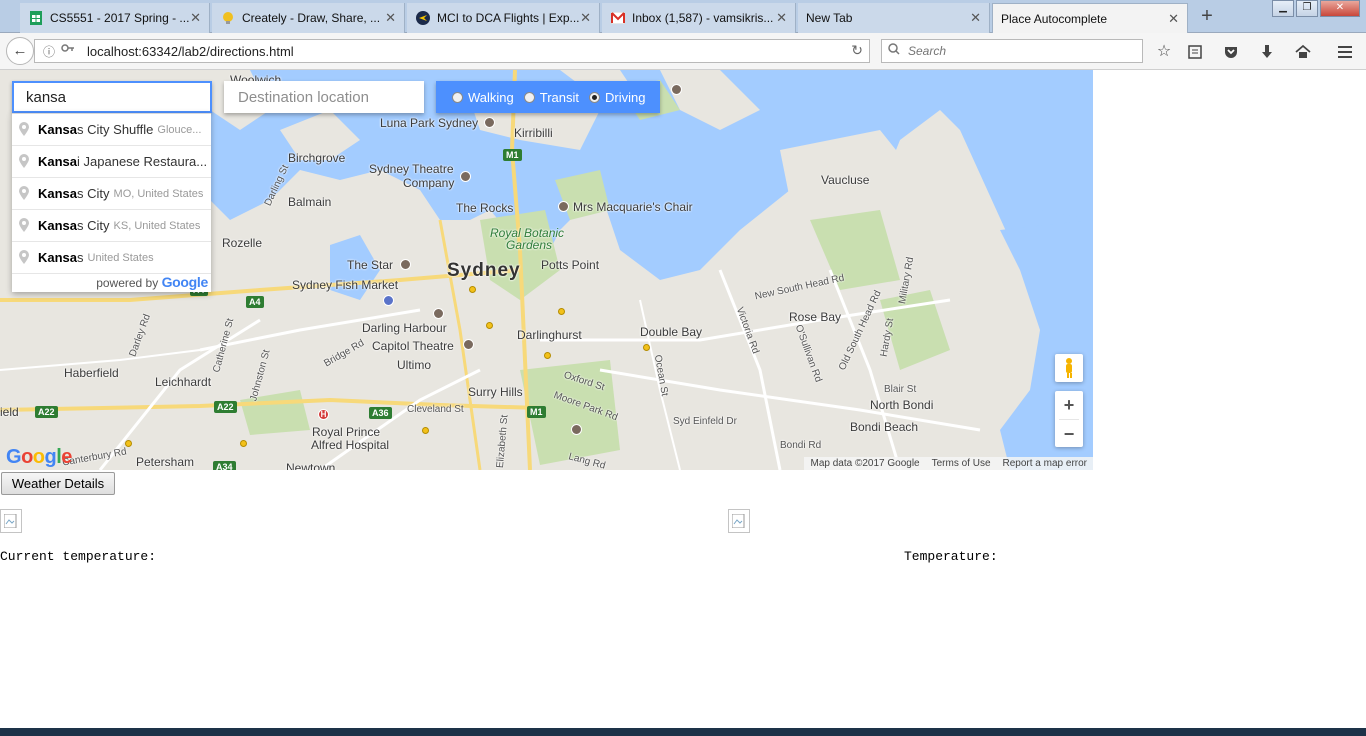 This screenshot has height=736, width=1366. Describe the element at coordinates (1345, 52) in the screenshot. I see `menu-icon` at that location.